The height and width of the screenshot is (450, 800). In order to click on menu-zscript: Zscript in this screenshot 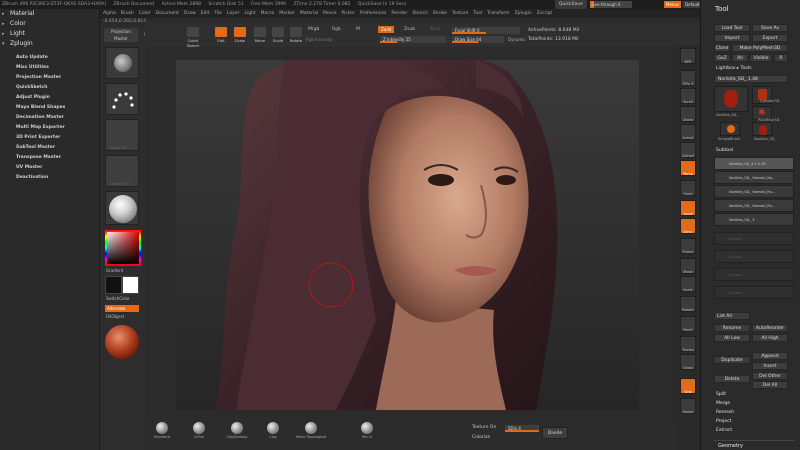, I will do `click(545, 13)`.